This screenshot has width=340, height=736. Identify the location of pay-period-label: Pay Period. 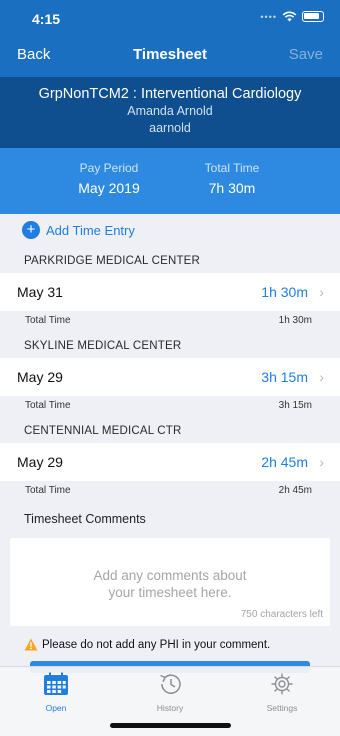
(109, 168).